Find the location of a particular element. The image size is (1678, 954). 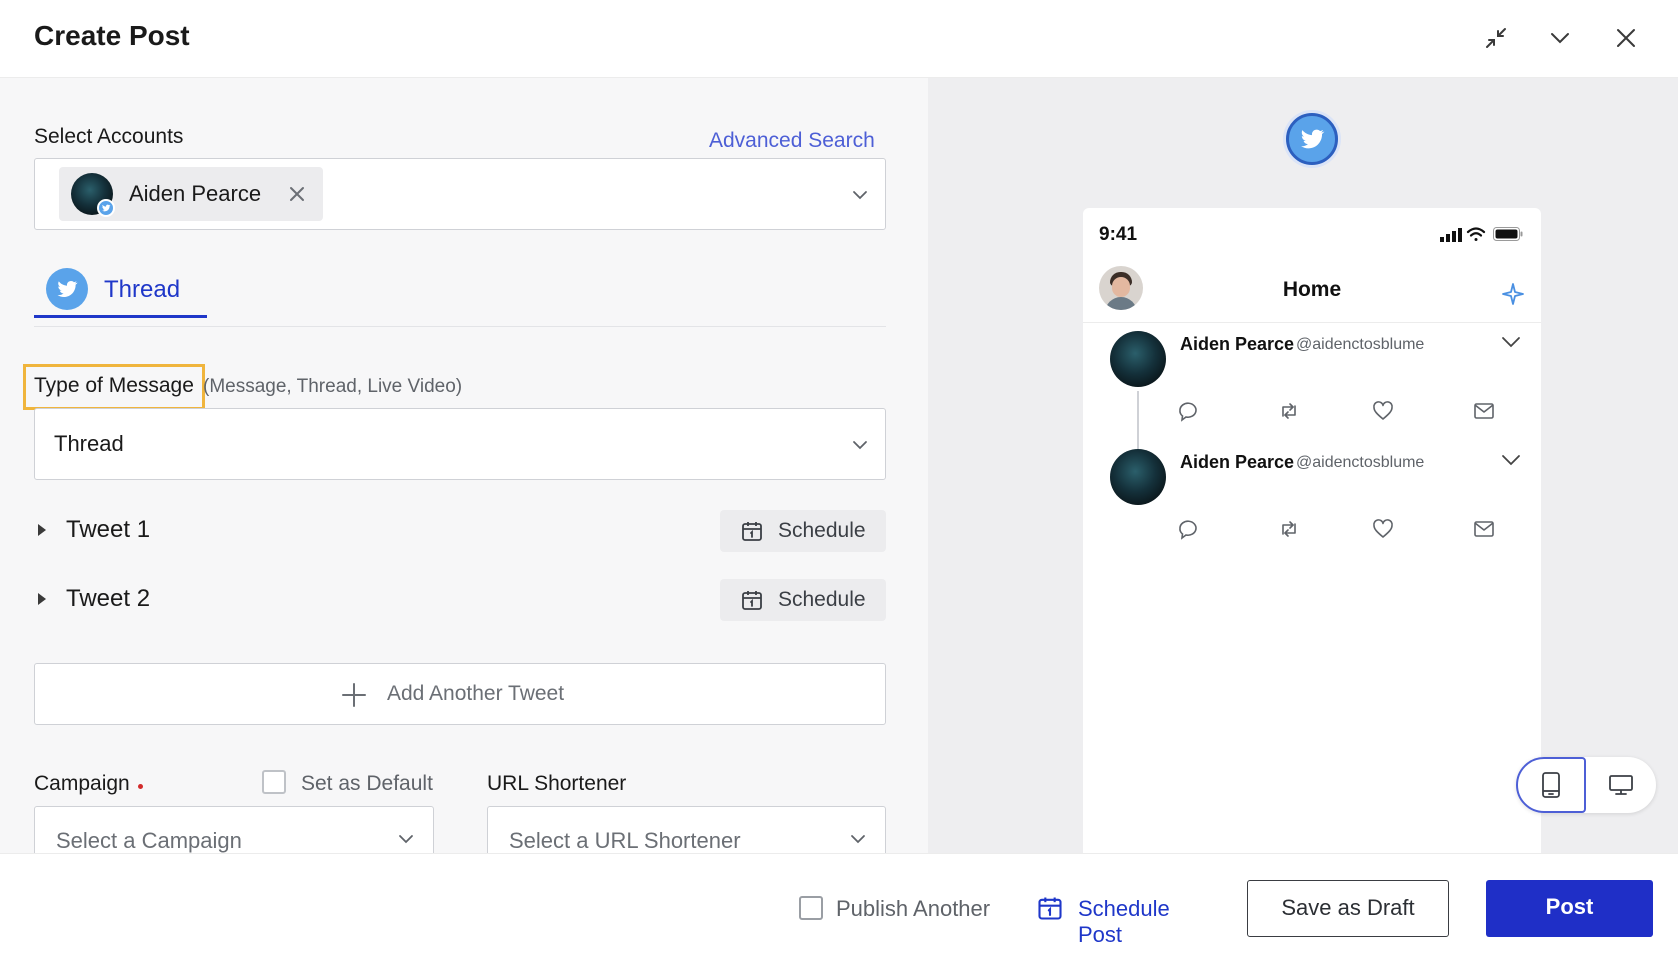

account-chip: Aiden Pearce is located at coordinates (191, 194).